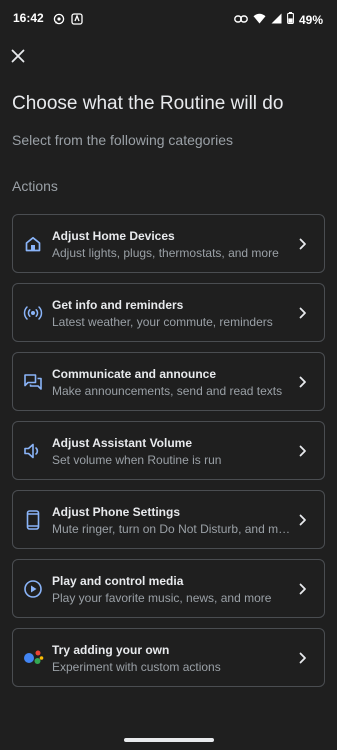 This screenshot has width=337, height=750. I want to click on close-icon, so click(18, 57).